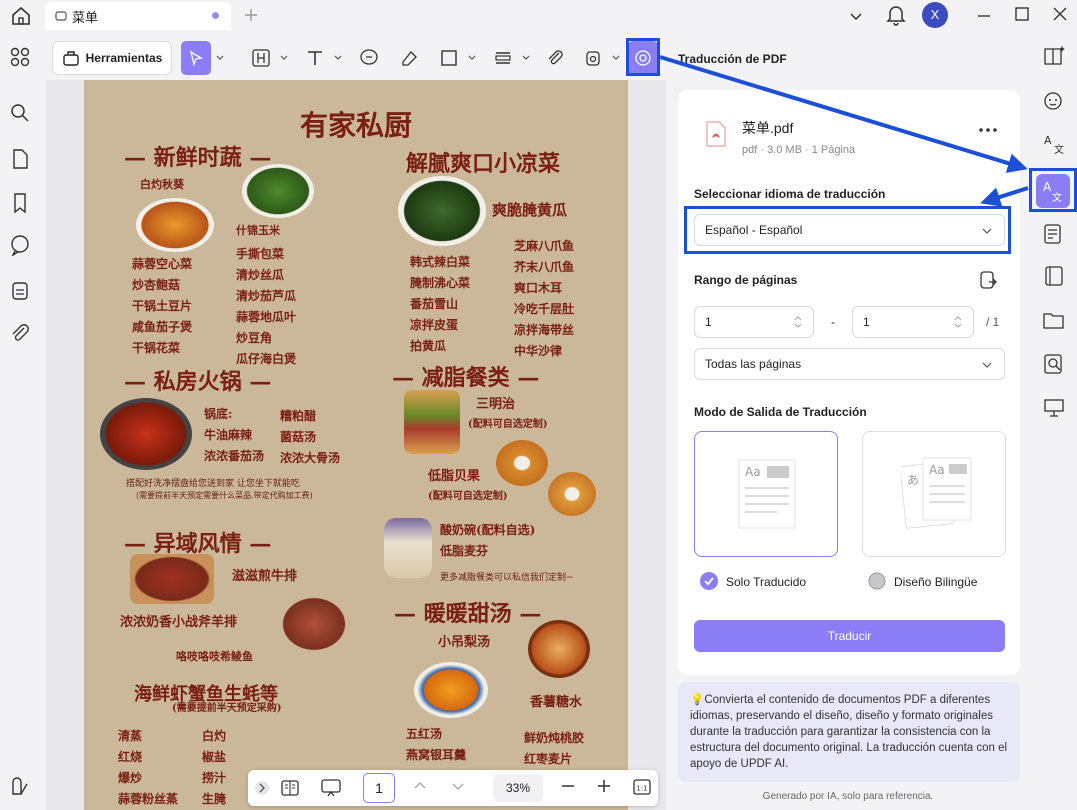 The width and height of the screenshot is (1077, 810). What do you see at coordinates (1054, 364) in the screenshot?
I see `search-doc-icon` at bounding box center [1054, 364].